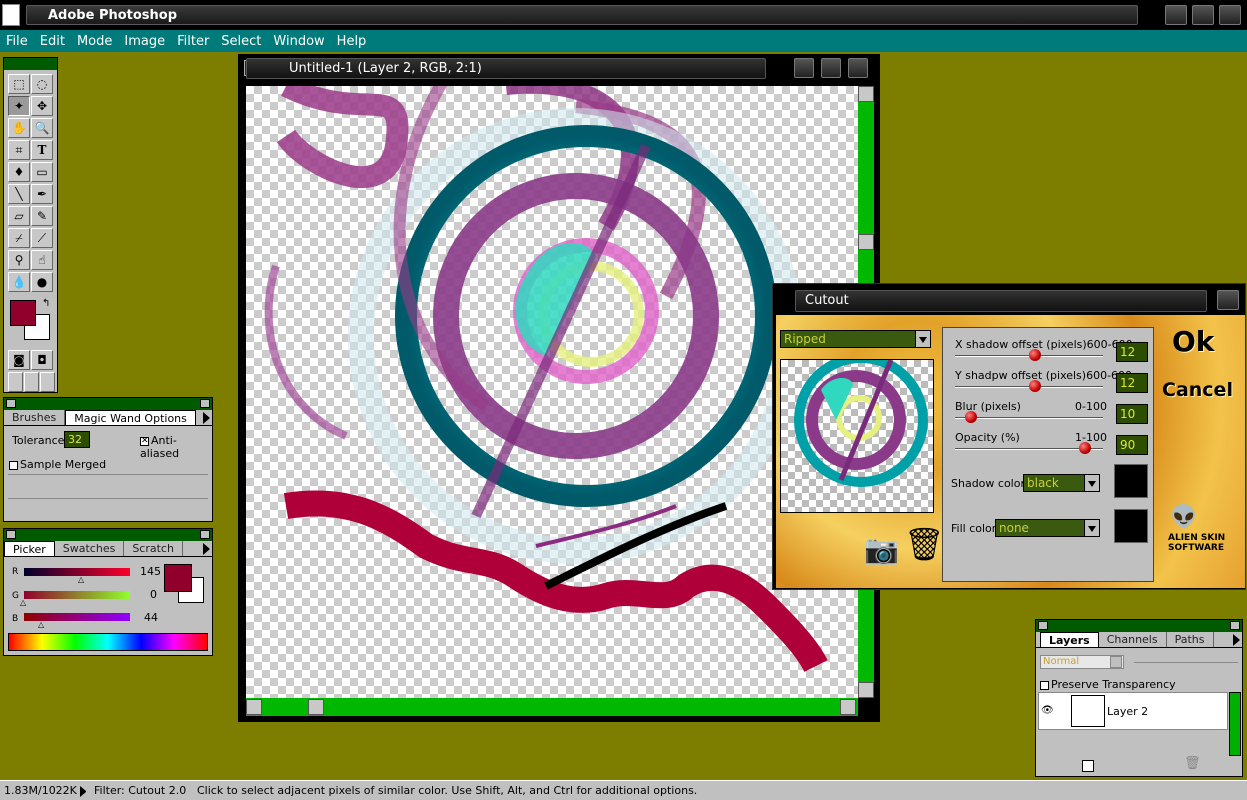  Describe the element at coordinates (11, 15) in the screenshot. I see `app-icon` at that location.